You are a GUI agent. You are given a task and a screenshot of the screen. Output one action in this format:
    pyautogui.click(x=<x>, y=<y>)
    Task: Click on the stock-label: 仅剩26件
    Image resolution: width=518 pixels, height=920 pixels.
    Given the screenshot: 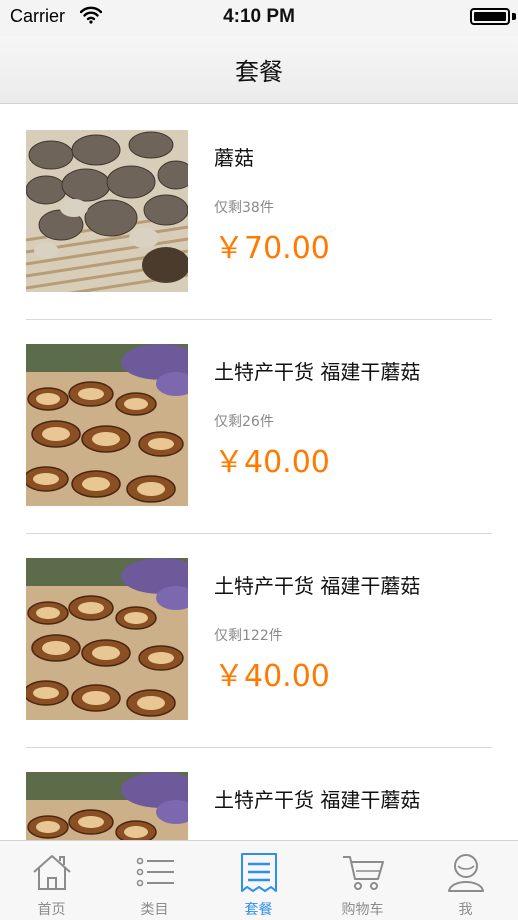 What is the action you would take?
    pyautogui.click(x=244, y=422)
    